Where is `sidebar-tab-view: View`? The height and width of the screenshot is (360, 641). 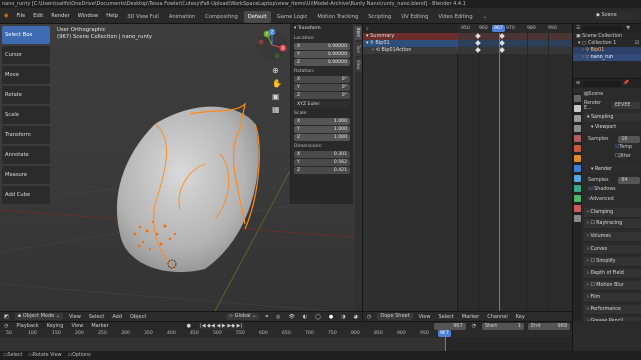
sidebar-tab-view: View is located at coordinates (358, 65).